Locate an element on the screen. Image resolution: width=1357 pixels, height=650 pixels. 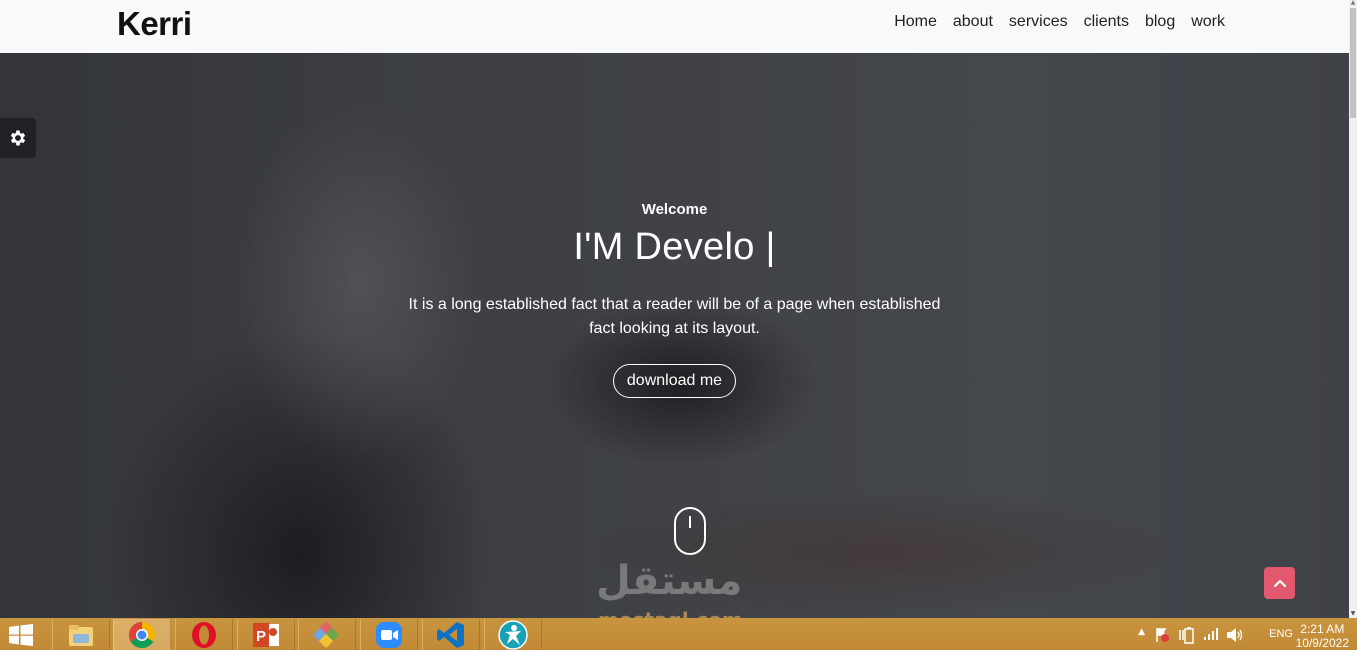
chrome-icon is located at coordinates (142, 634).